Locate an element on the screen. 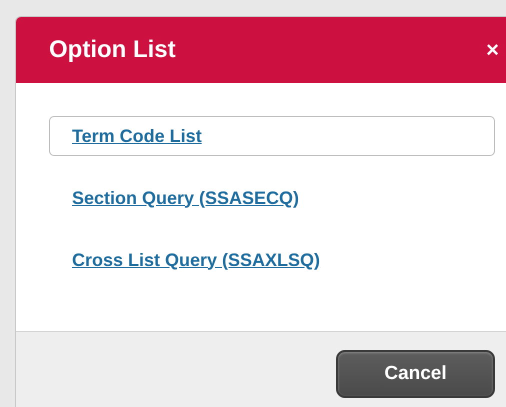 The image size is (506, 407). option-row: Cross List Query (SSAXLSQ) is located at coordinates (272, 260).